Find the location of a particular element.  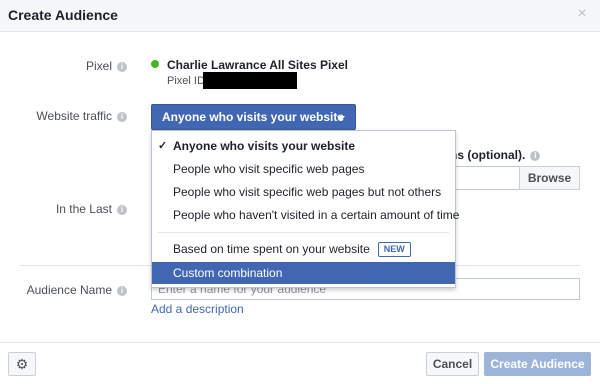

pixel-id-redacted is located at coordinates (250, 80).